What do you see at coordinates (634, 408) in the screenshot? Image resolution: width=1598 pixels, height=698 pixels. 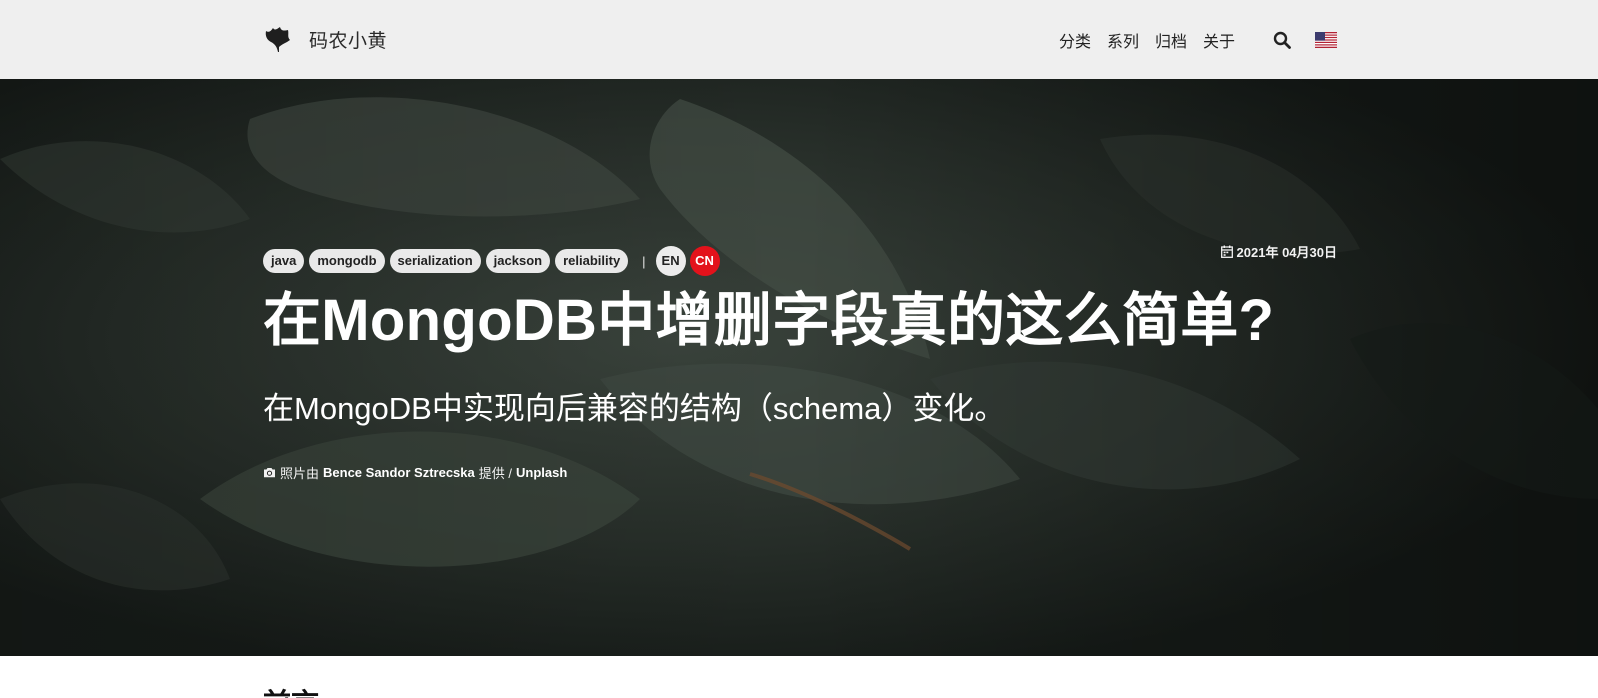 I see `post-subtitle: 在MongoDB中实现向后兼容的结构（schema）变化。` at bounding box center [634, 408].